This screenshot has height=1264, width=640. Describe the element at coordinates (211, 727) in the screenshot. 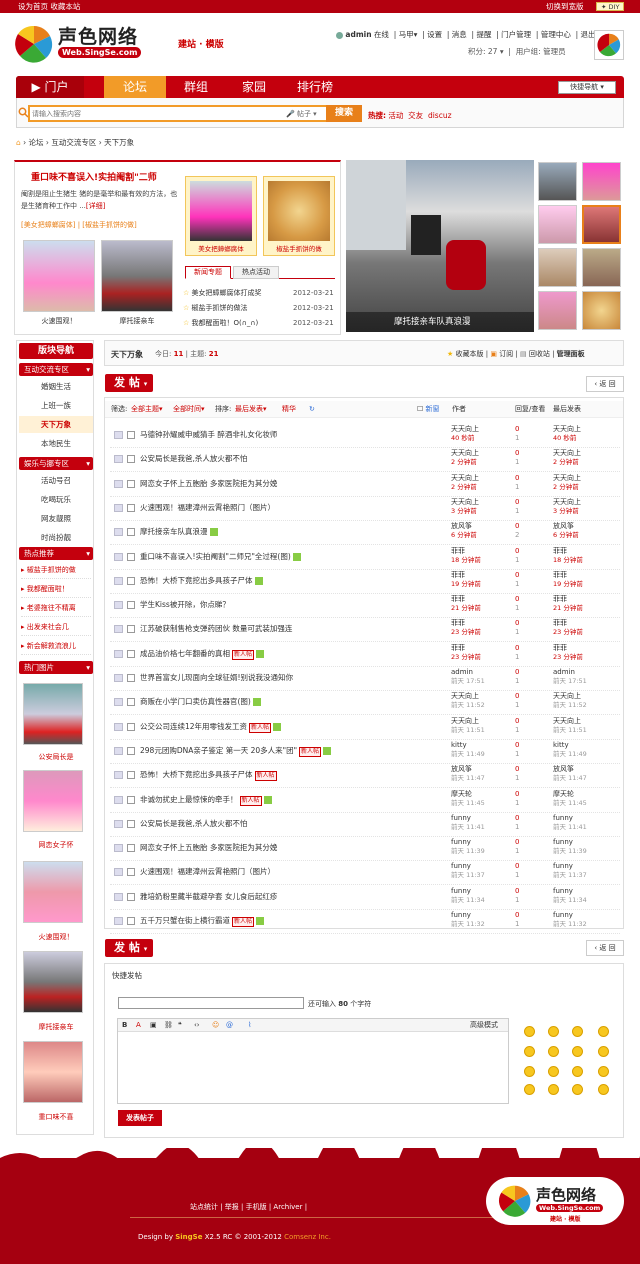

I see `thread-title: 公交公司连续12年用零钱发工资 新人帖` at that location.